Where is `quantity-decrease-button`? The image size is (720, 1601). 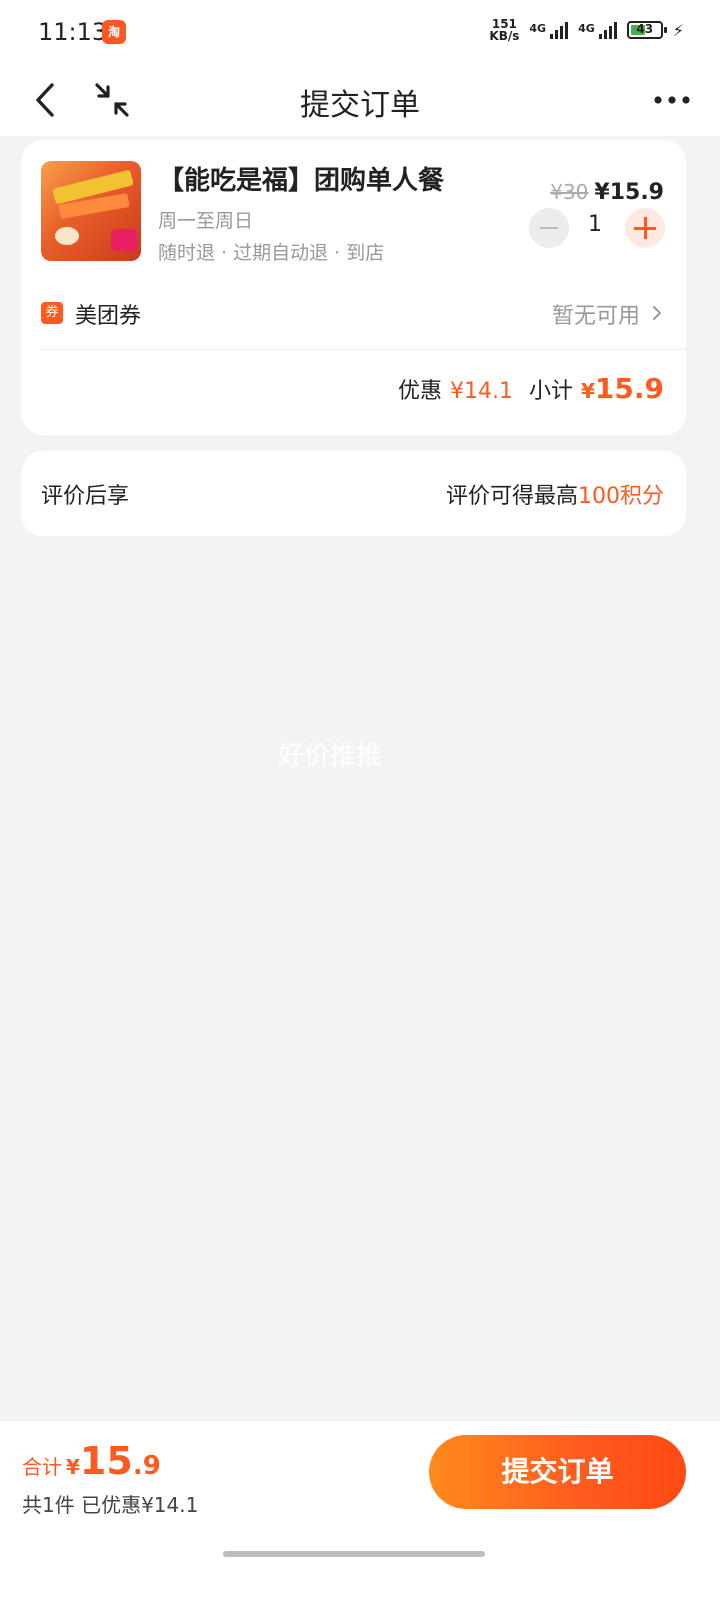 quantity-decrease-button is located at coordinates (549, 228).